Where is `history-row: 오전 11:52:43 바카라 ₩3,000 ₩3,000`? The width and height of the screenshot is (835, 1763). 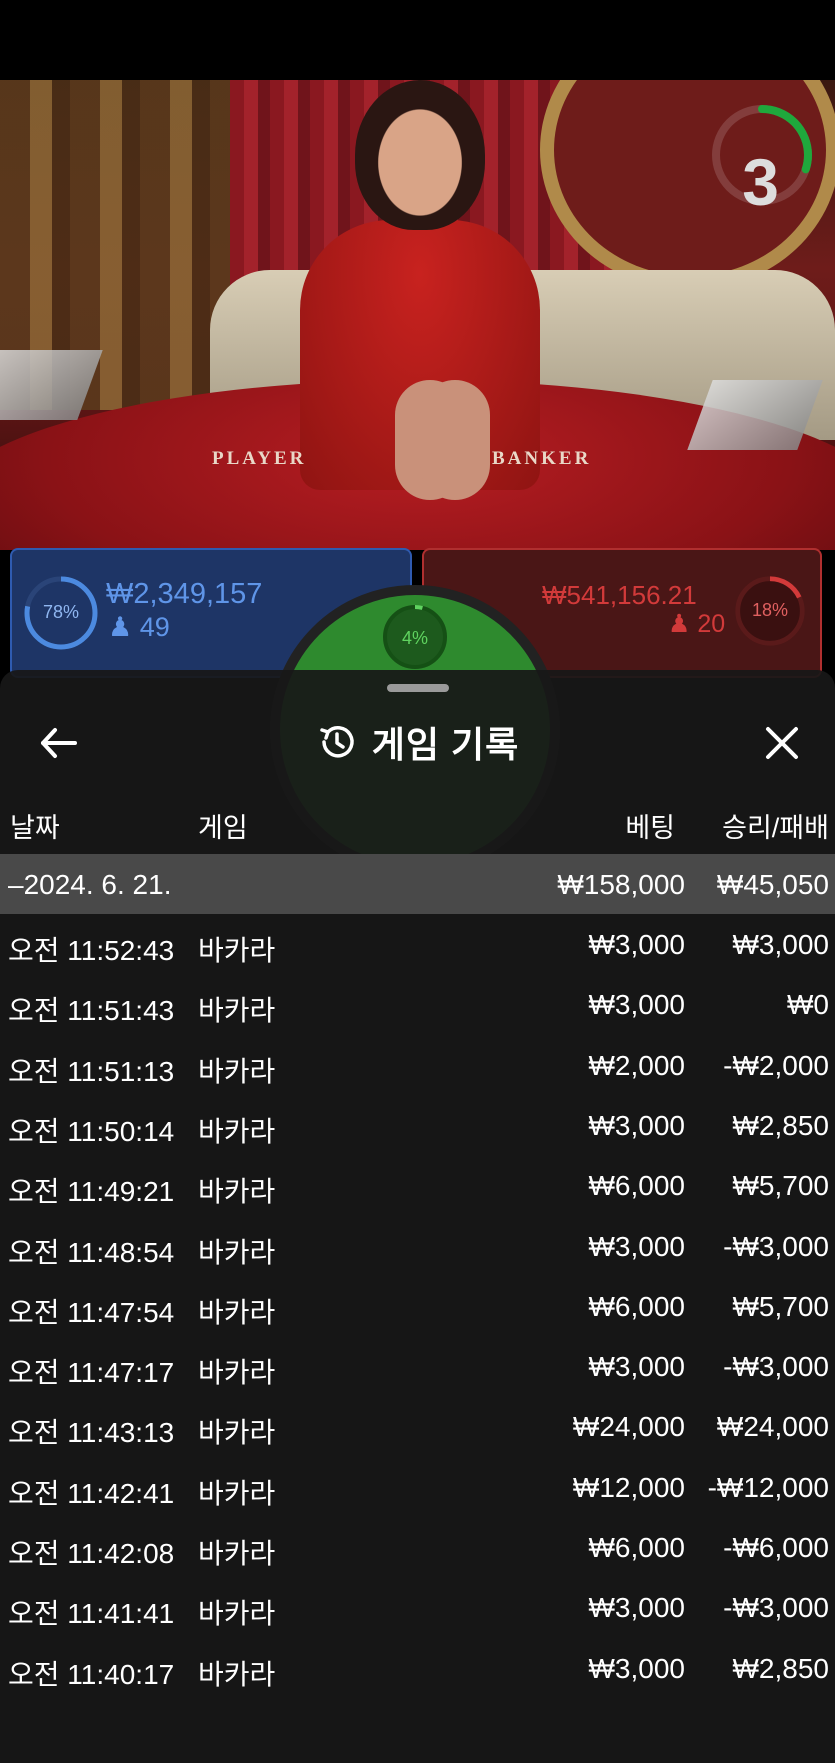 history-row: 오전 11:52:43 바카라 ₩3,000 ₩3,000 is located at coordinates (417, 944).